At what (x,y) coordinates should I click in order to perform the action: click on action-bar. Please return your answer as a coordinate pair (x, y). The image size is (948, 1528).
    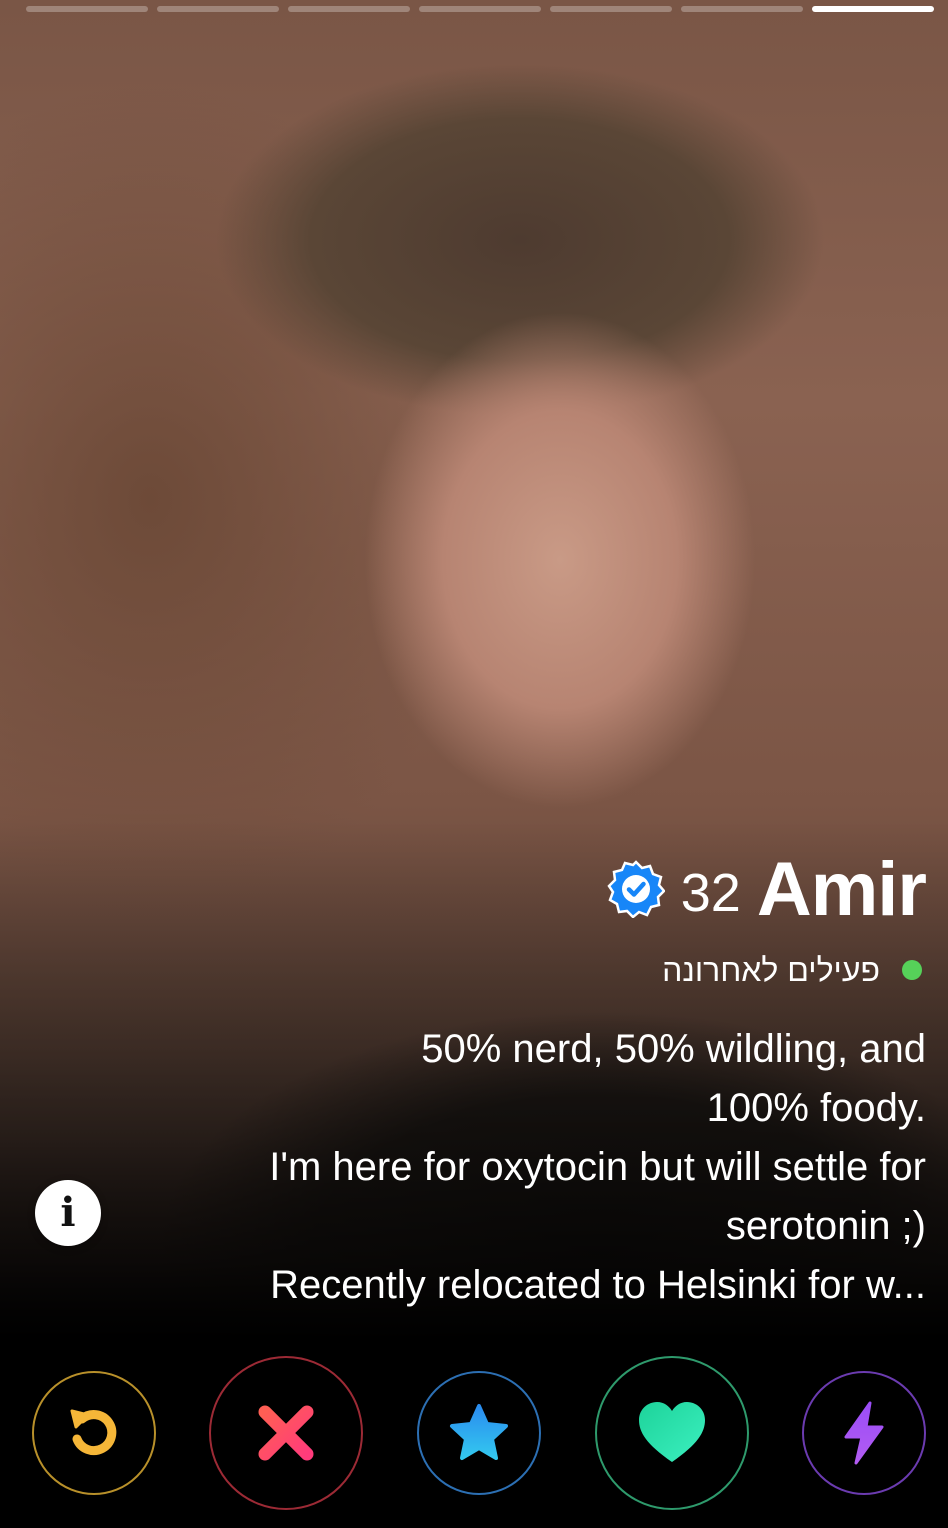
    Looking at the image, I should click on (474, 1434).